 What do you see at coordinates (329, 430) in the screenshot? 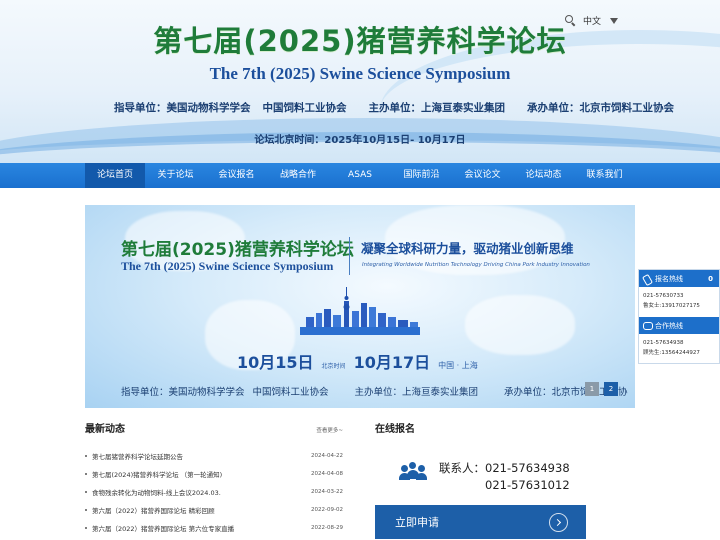
I see `news-more-link: 查看更多~` at bounding box center [329, 430].